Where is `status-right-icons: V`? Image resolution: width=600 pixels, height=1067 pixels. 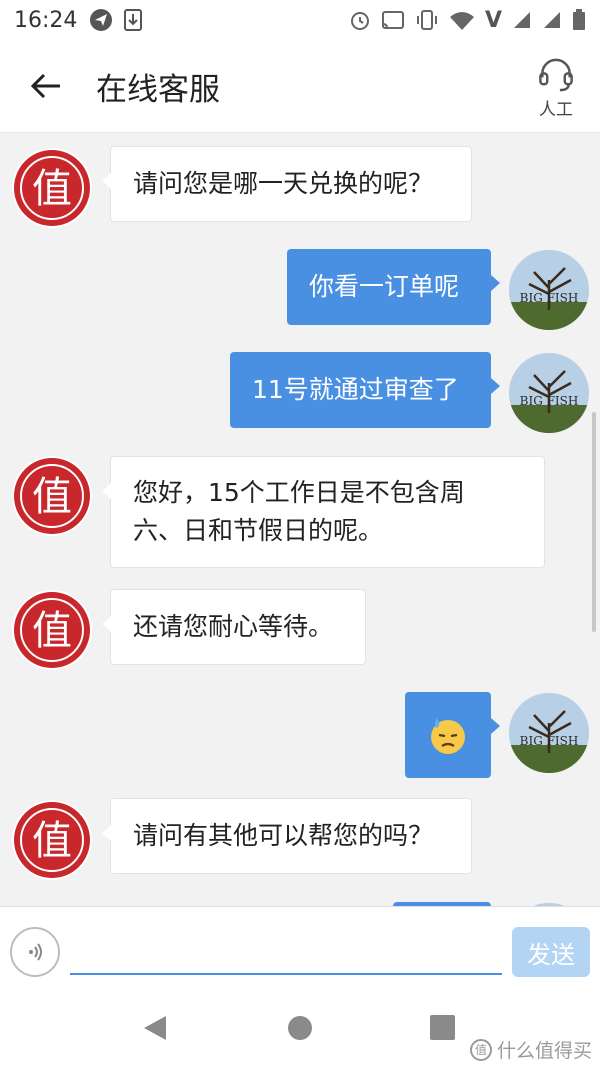
status-right-icons: V is located at coordinates (467, 20).